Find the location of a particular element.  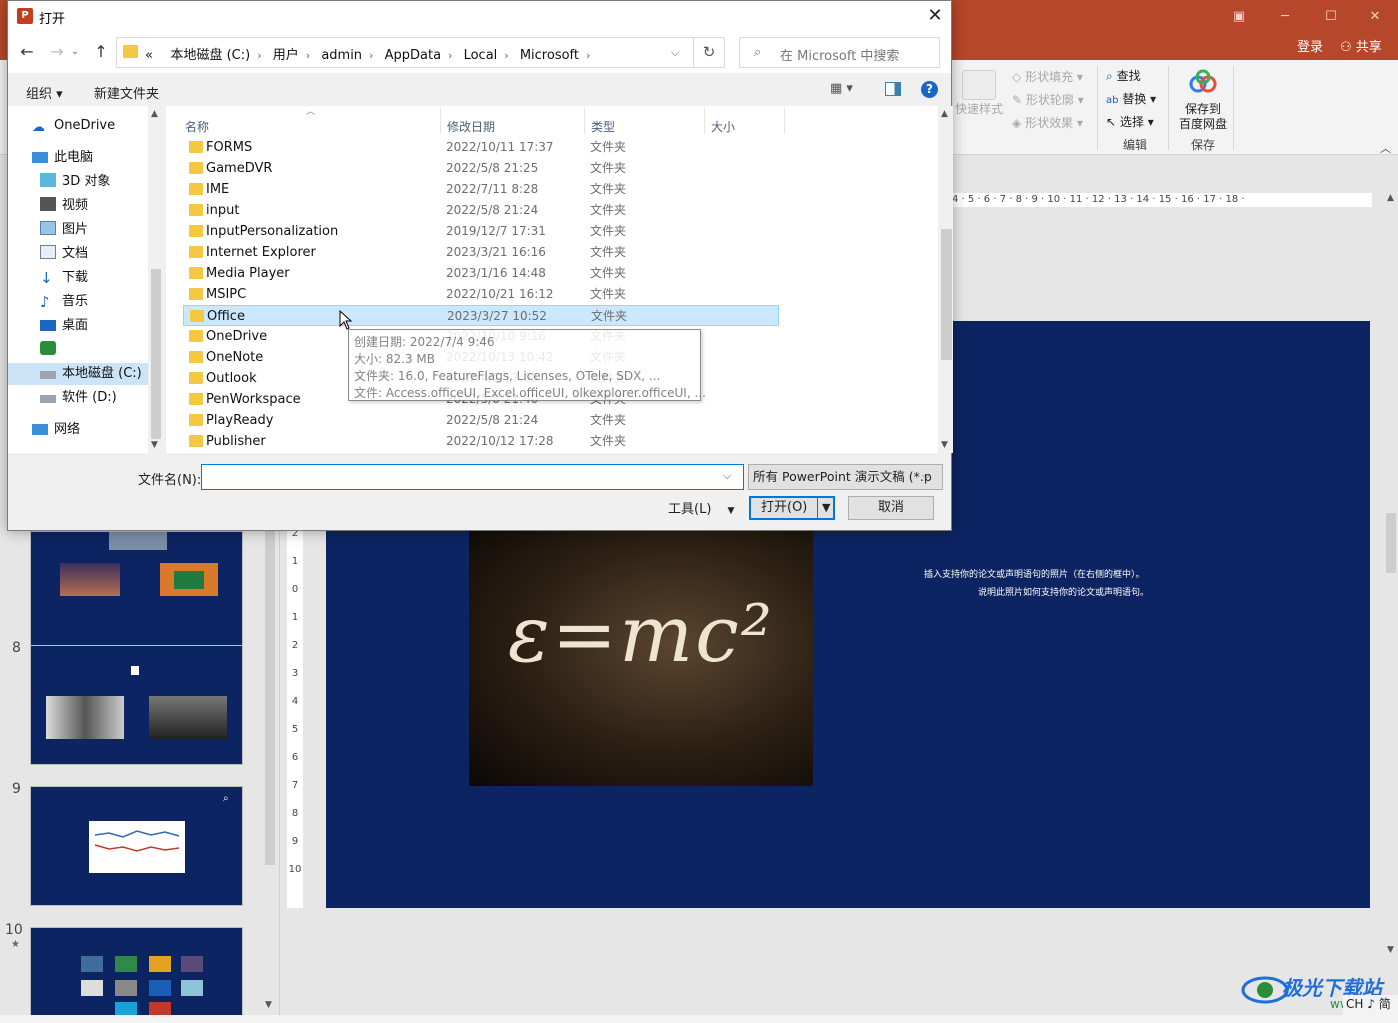

restore-ribbon-icon: ▣ is located at coordinates (1239, 16).